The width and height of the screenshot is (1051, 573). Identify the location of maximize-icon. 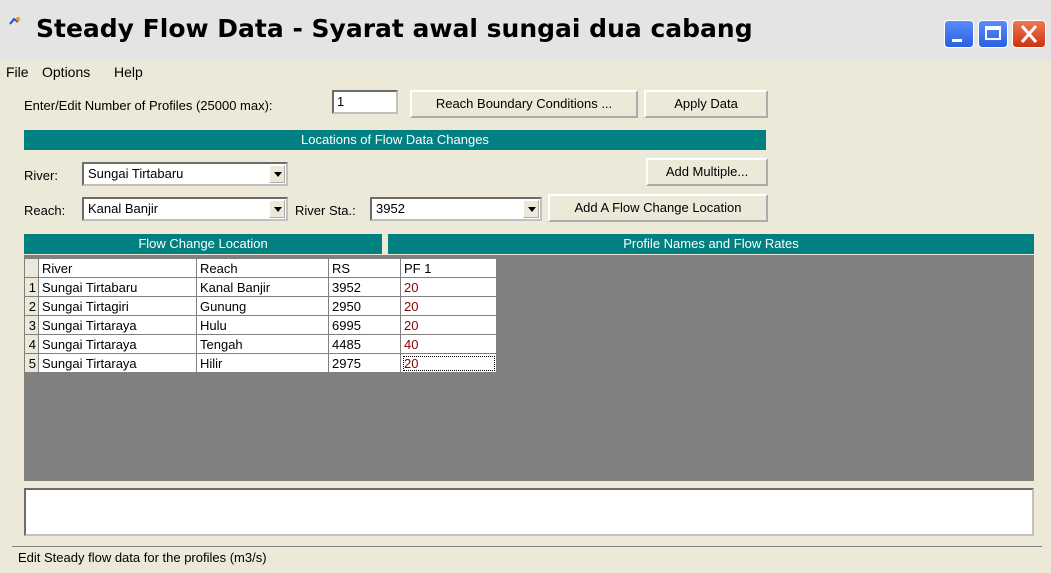
(993, 33).